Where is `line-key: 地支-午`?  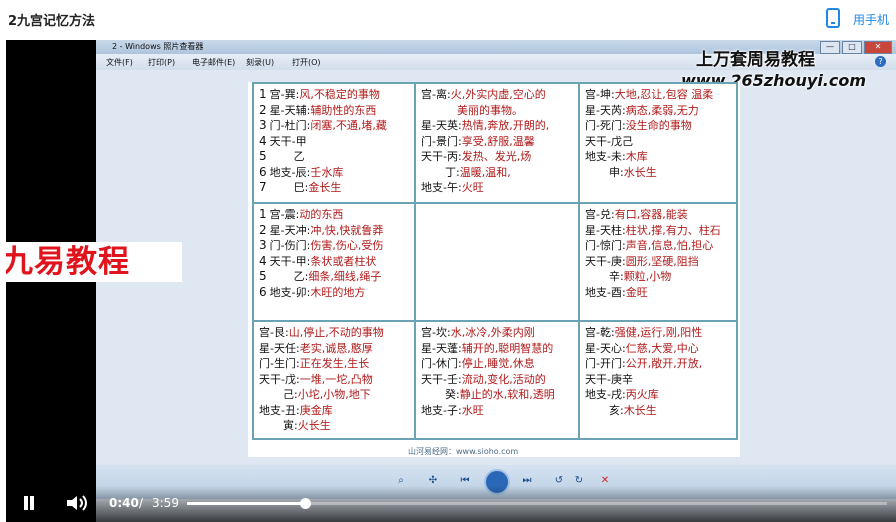 line-key: 地支-午 is located at coordinates (439, 187).